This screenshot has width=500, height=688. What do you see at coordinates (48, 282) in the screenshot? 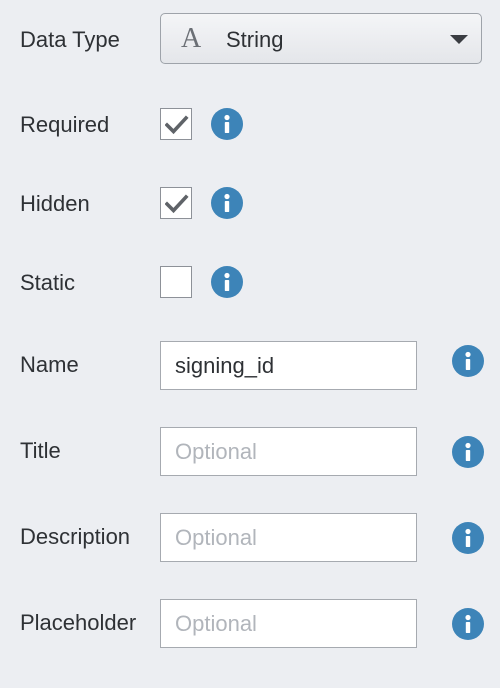
I see `static-label: Static` at bounding box center [48, 282].